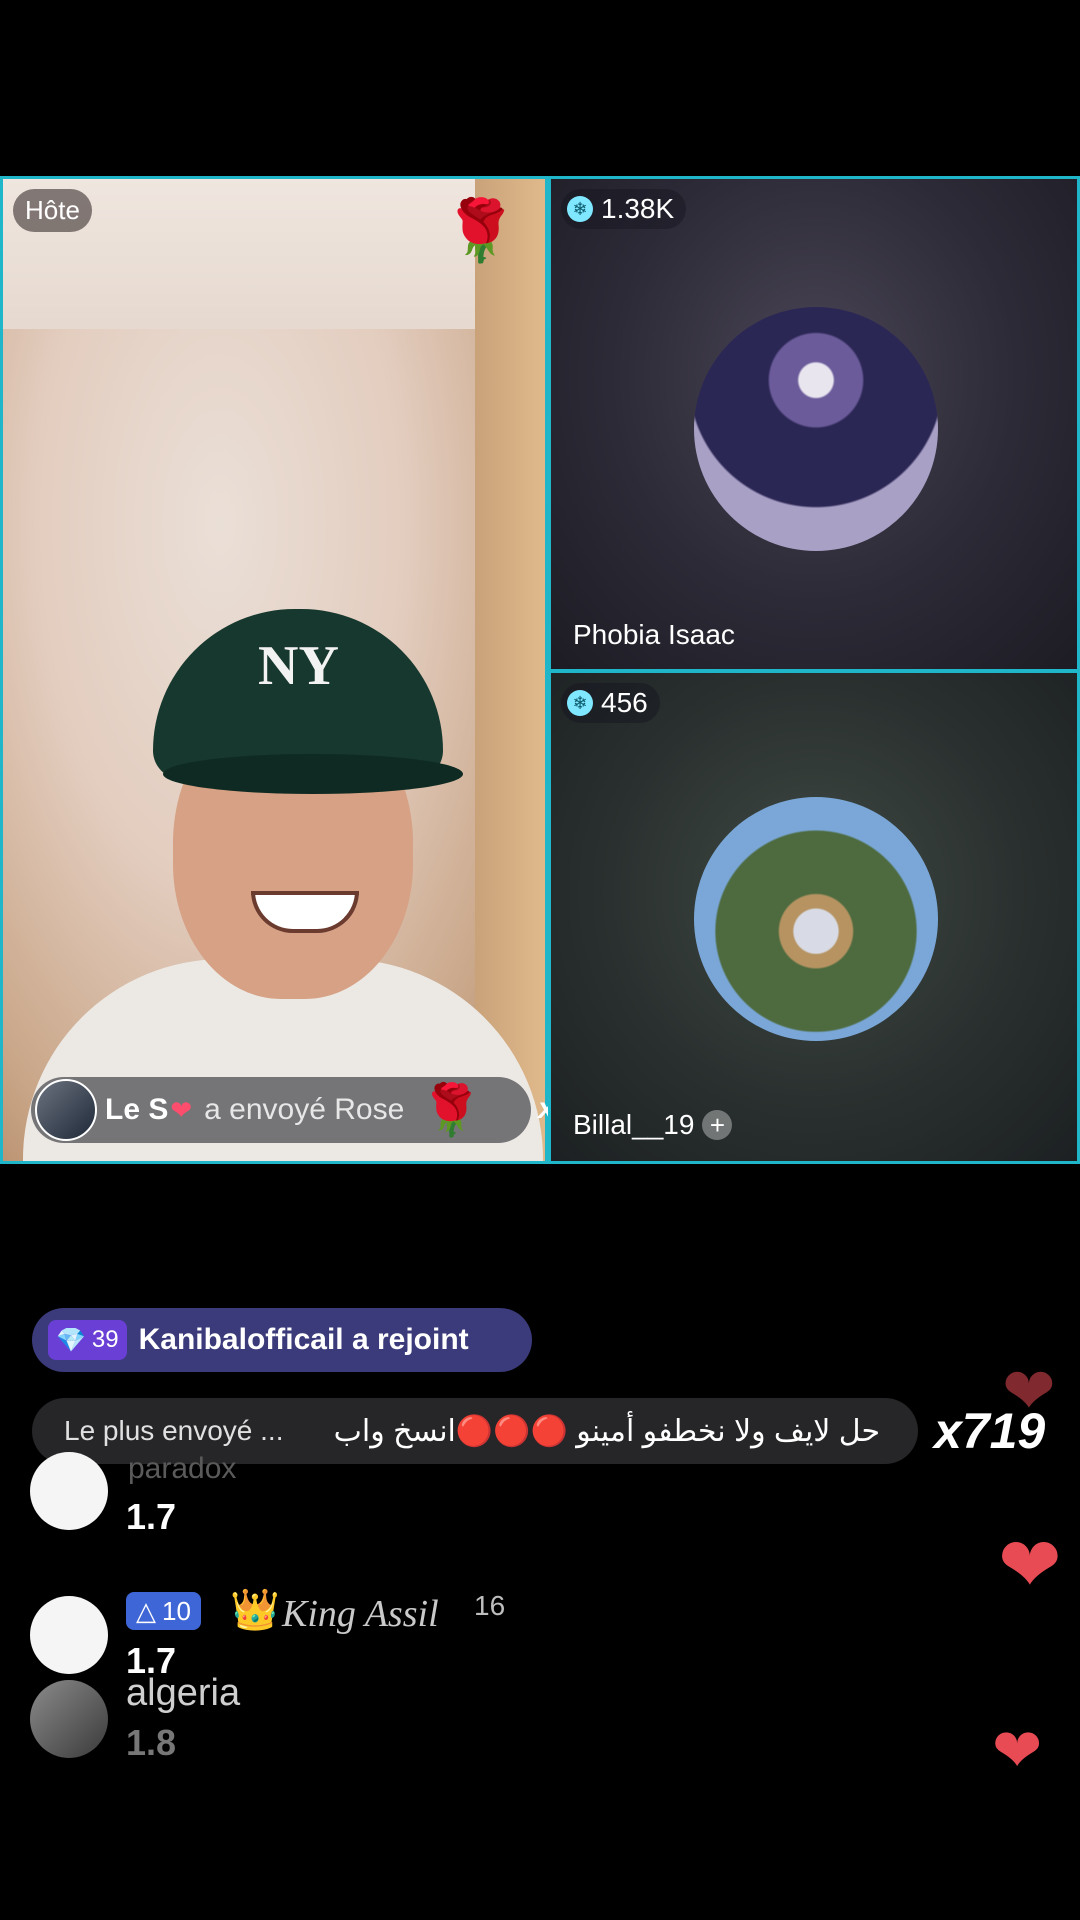 The height and width of the screenshot is (1920, 1080). What do you see at coordinates (606, 1431) in the screenshot?
I see `top-message-text: حل لايف ولا نخطفو أمينو 🔴🔴🔴انسخ واب` at bounding box center [606, 1431].